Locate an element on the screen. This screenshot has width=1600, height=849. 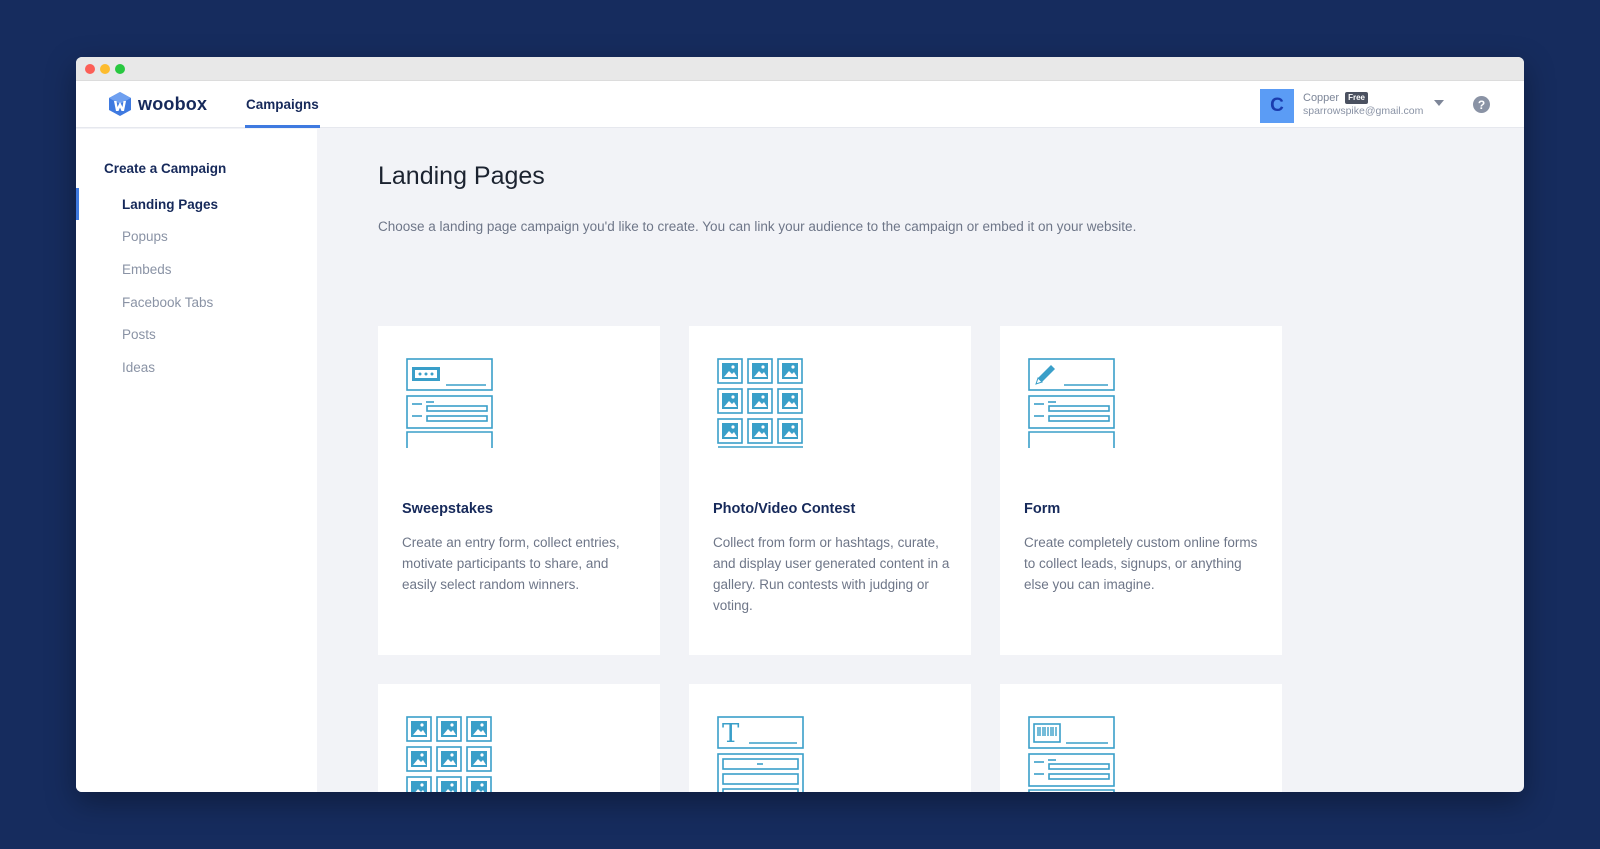
pencil-form-icon is located at coordinates (1071, 403).